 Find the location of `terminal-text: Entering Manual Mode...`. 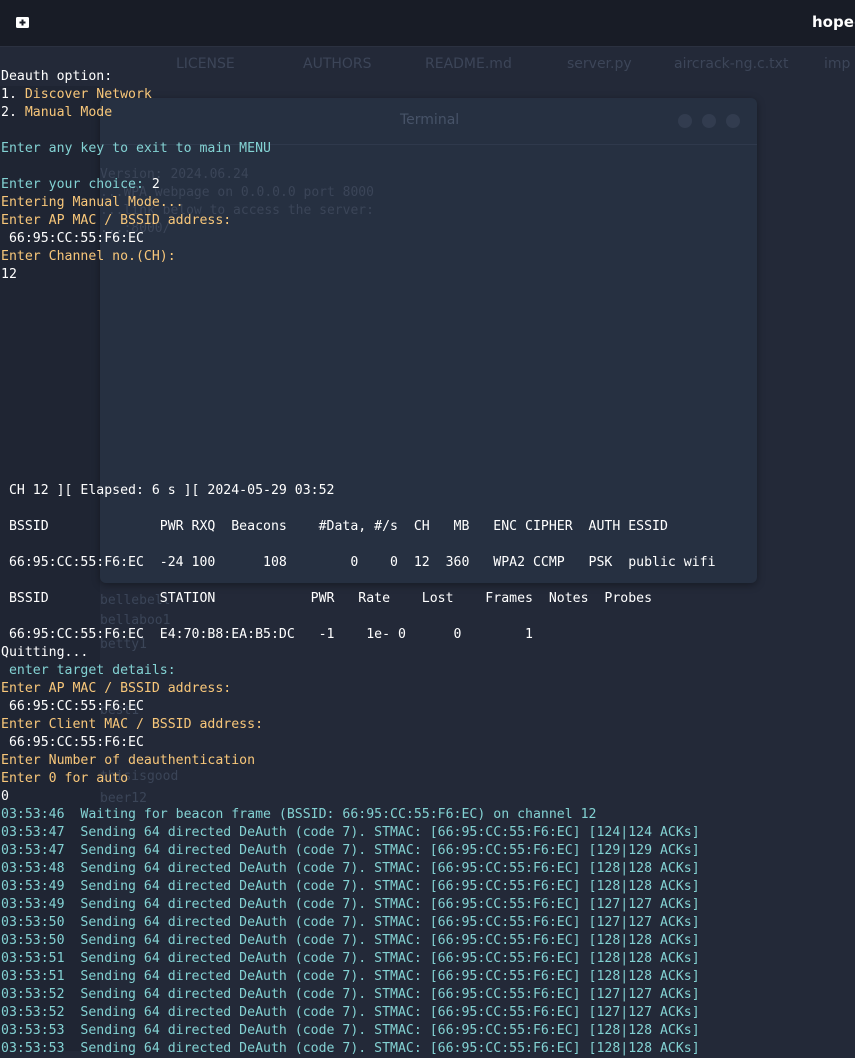

terminal-text: Entering Manual Mode... is located at coordinates (92, 202).